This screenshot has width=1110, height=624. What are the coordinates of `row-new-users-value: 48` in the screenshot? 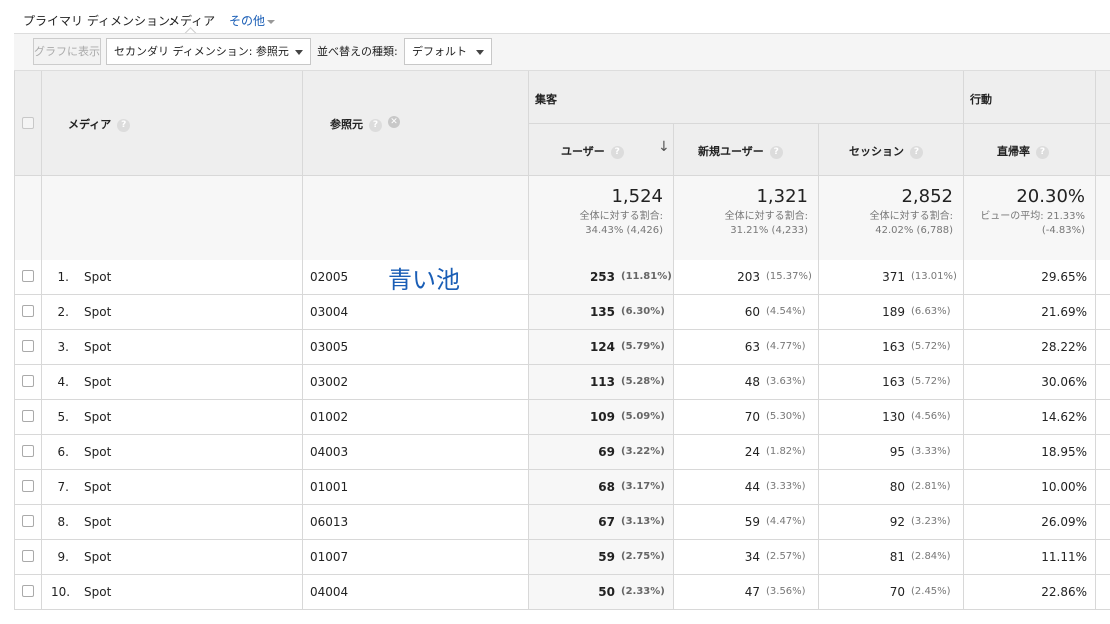 It's located at (752, 382).